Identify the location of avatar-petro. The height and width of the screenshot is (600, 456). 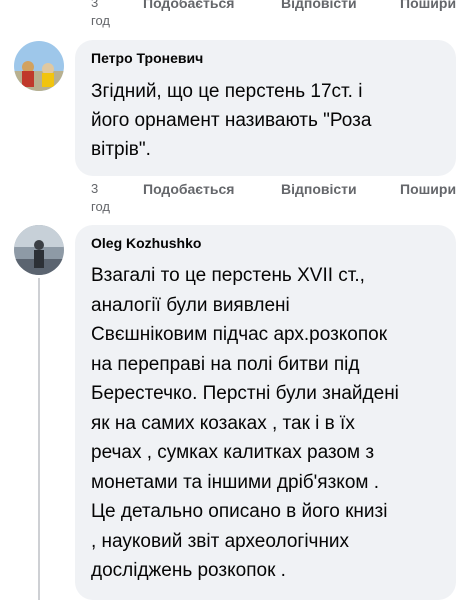
(39, 66).